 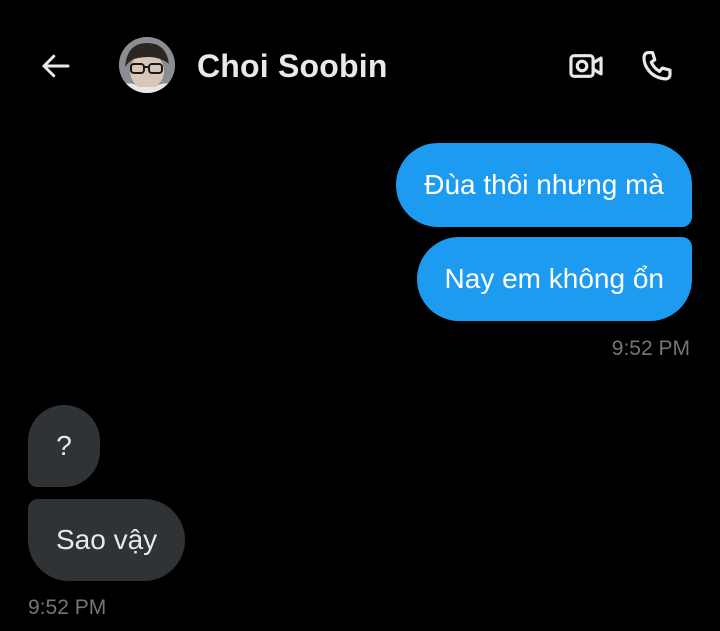 I want to click on avatar, so click(x=147, y=65).